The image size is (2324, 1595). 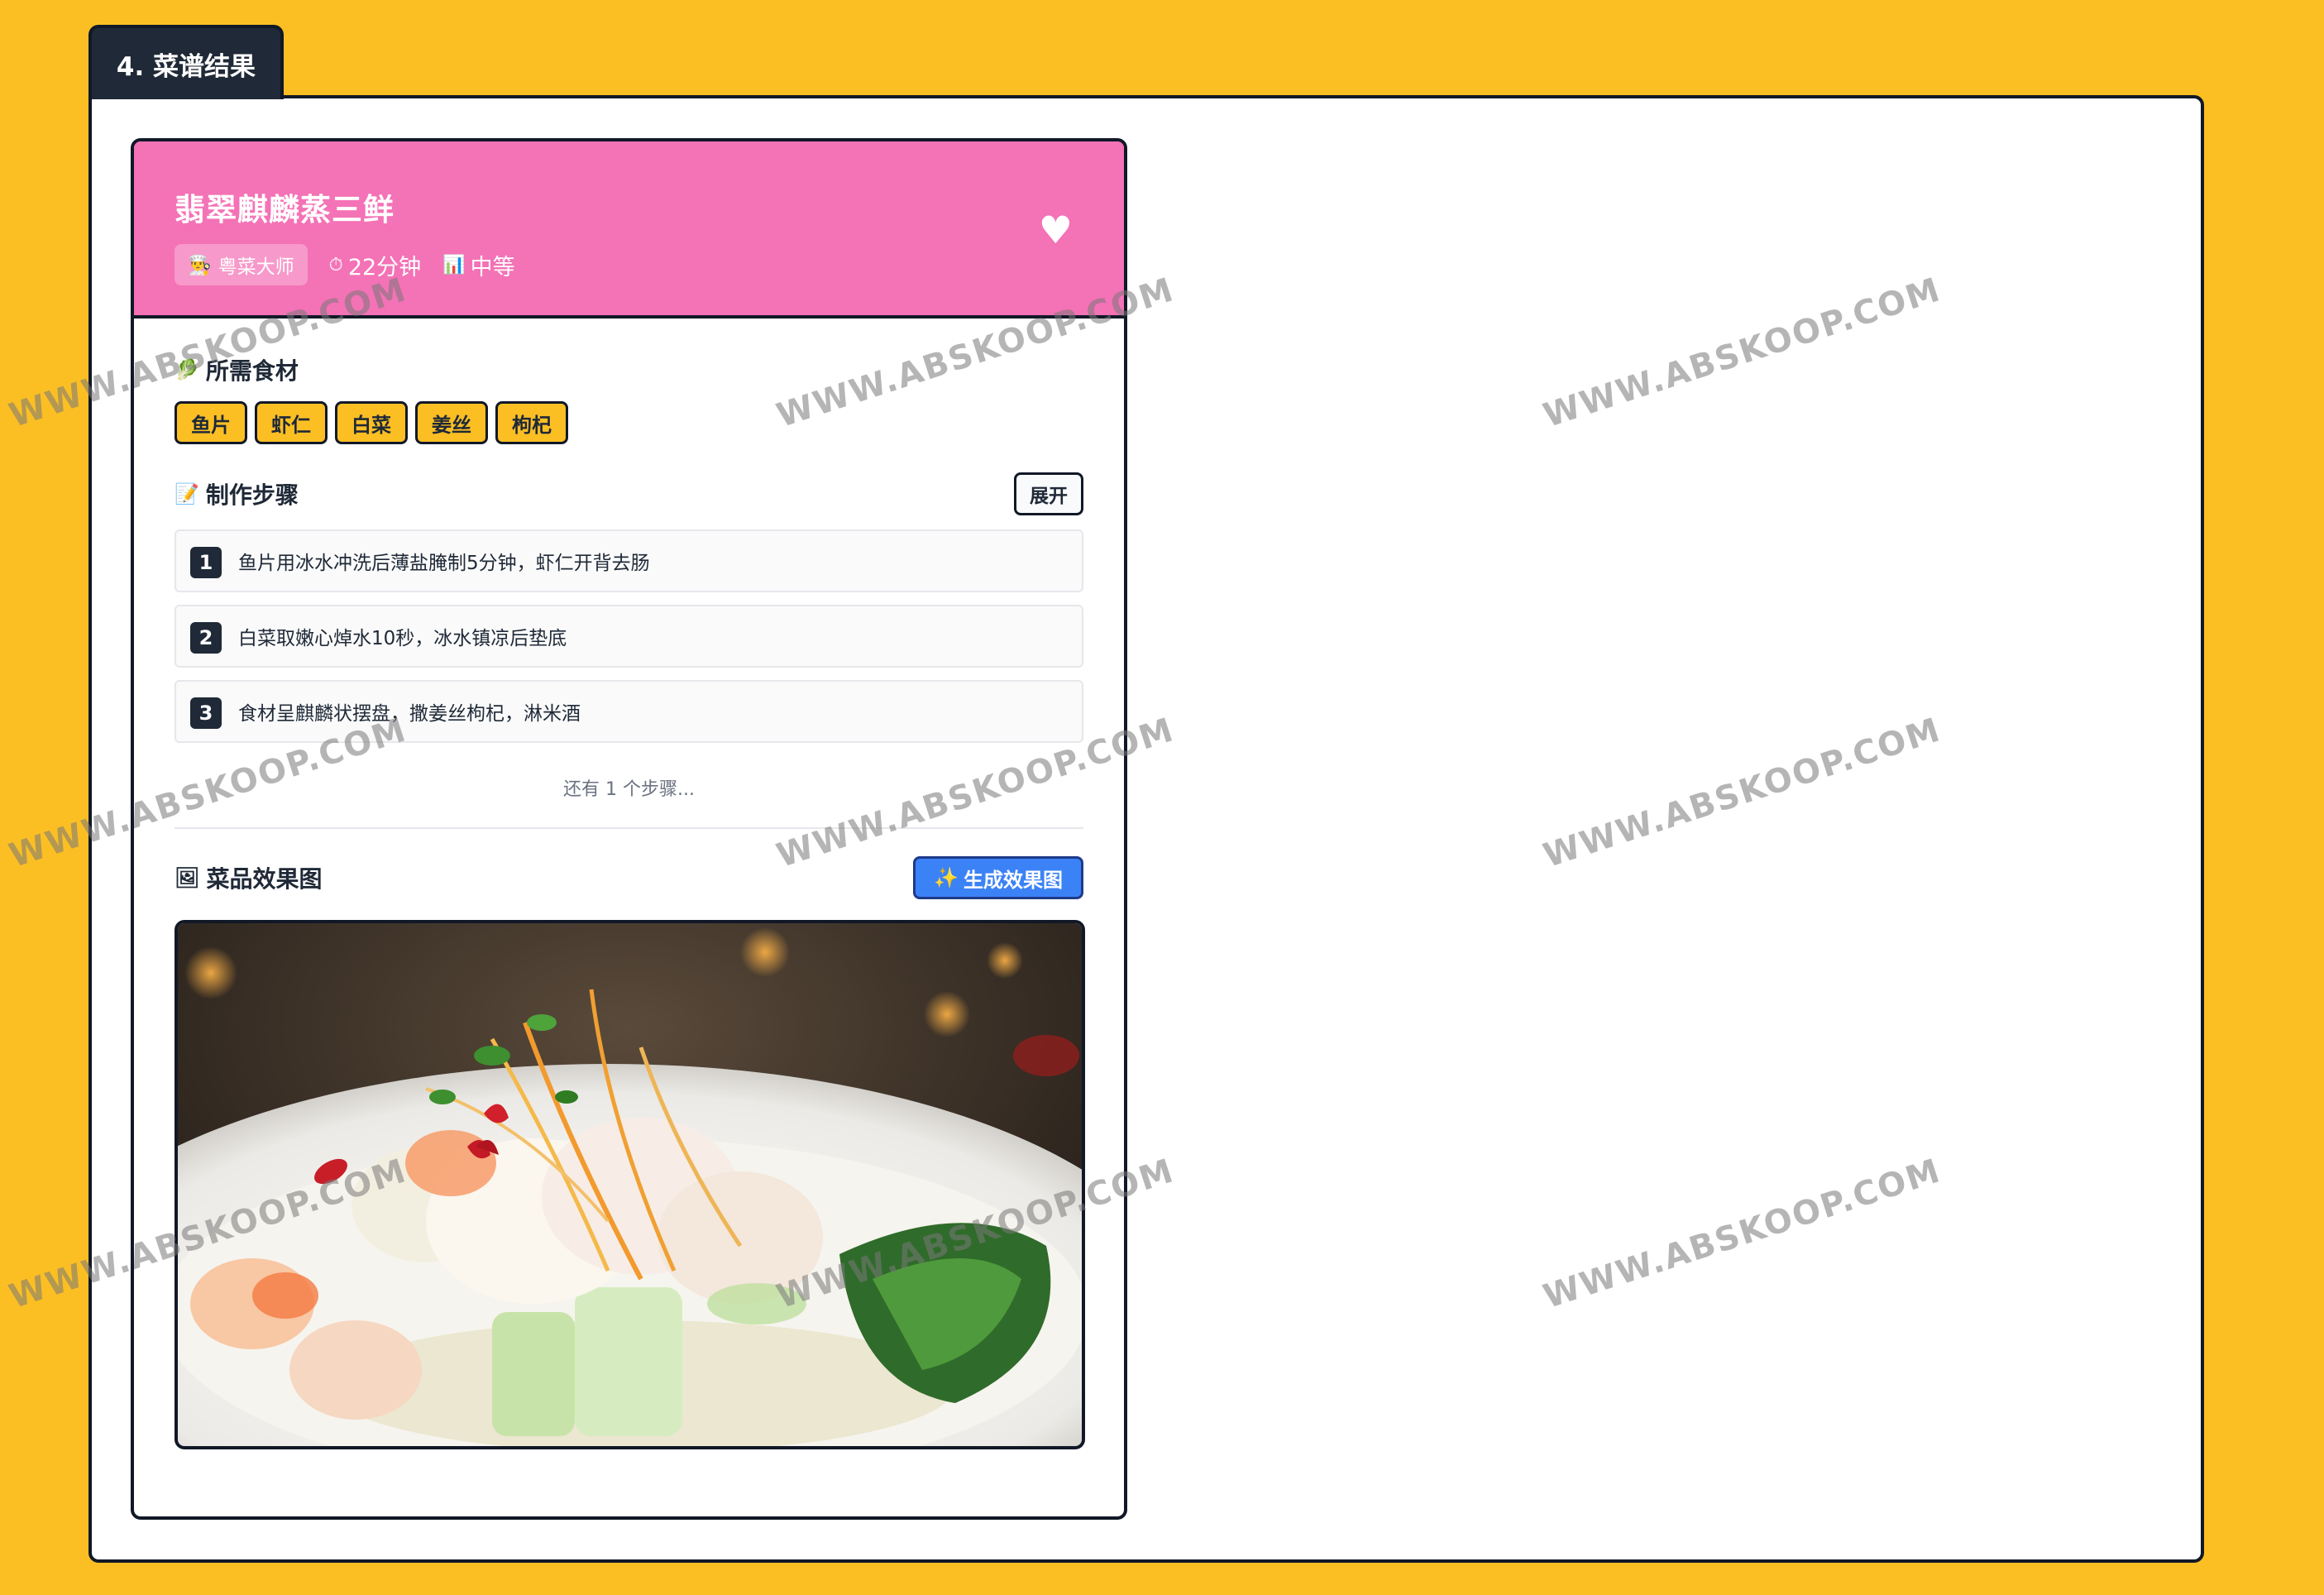 I want to click on step-item: 2 白菜取嫩心焯水10秒，冰水镇凉后垫底, so click(x=629, y=636).